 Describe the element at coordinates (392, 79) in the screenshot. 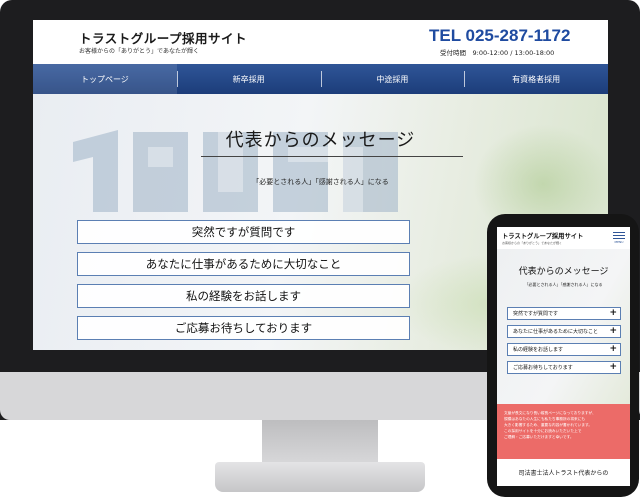

I see `nav-item-mid-career: 中途採用` at that location.